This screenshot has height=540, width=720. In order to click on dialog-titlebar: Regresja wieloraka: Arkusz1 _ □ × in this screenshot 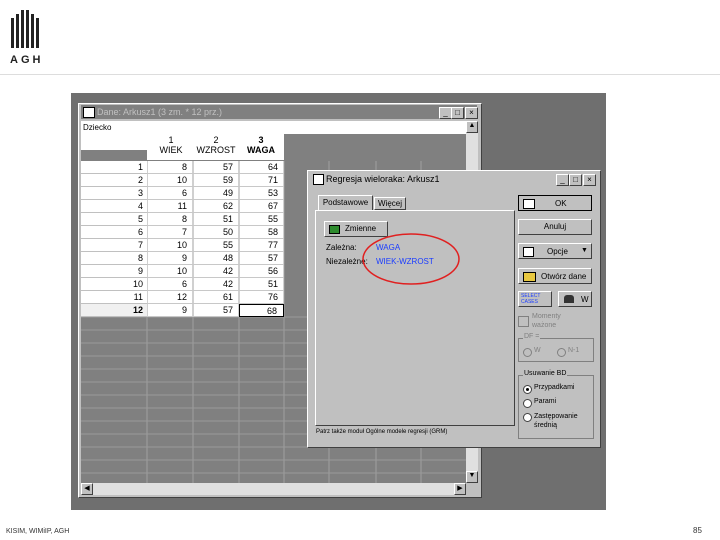, I will do `click(453, 179)`.